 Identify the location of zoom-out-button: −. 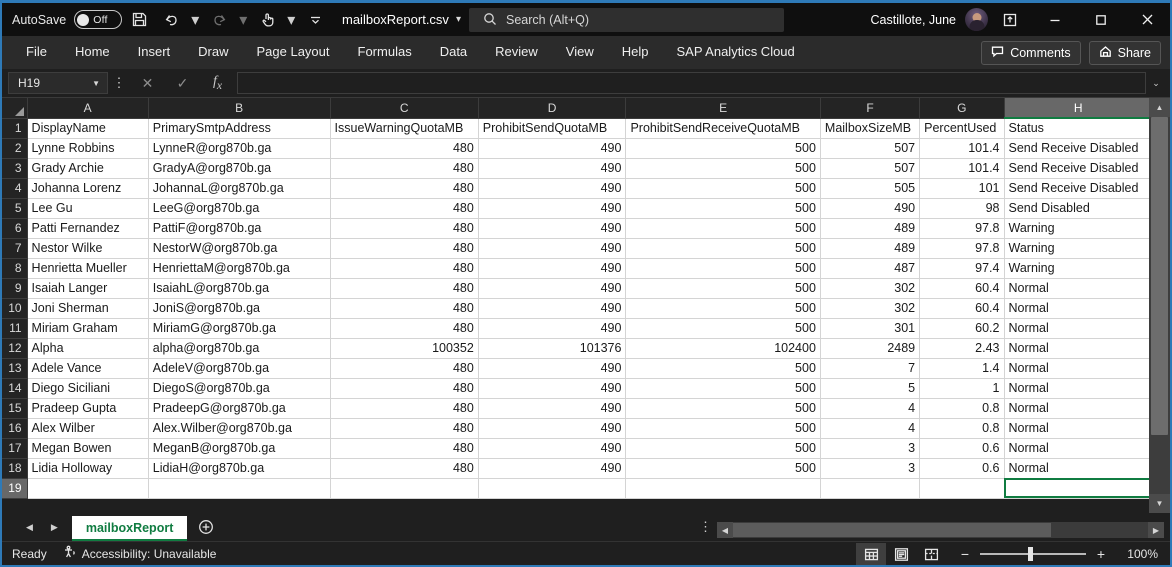
(965, 554).